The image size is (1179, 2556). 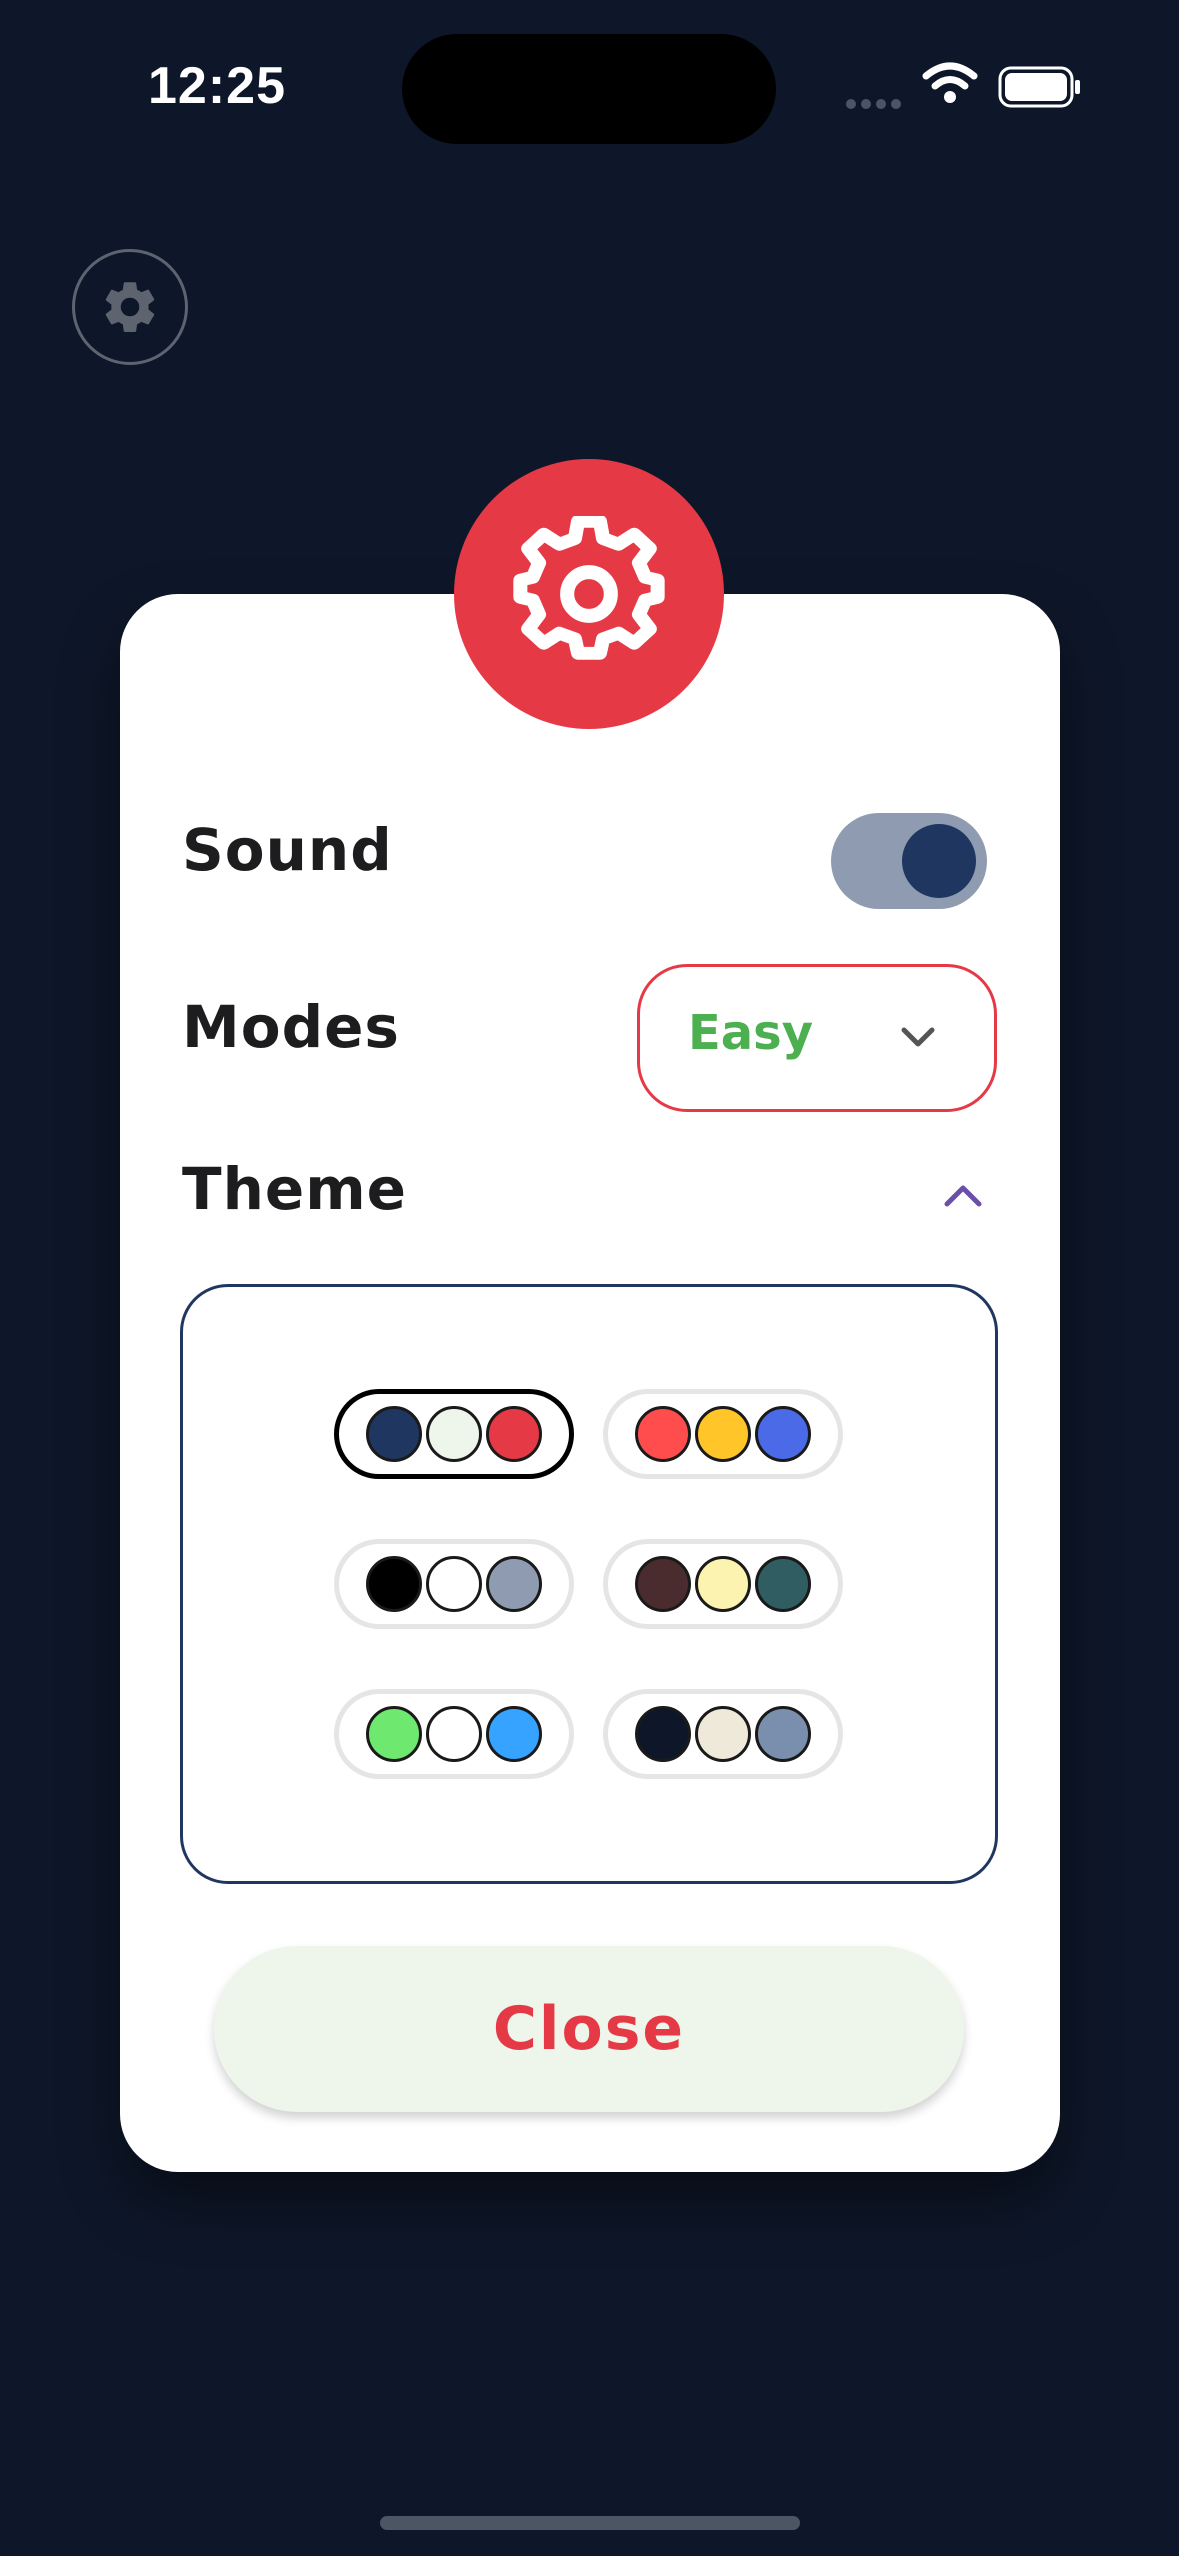 What do you see at coordinates (963, 1196) in the screenshot?
I see `chevron-up-icon` at bounding box center [963, 1196].